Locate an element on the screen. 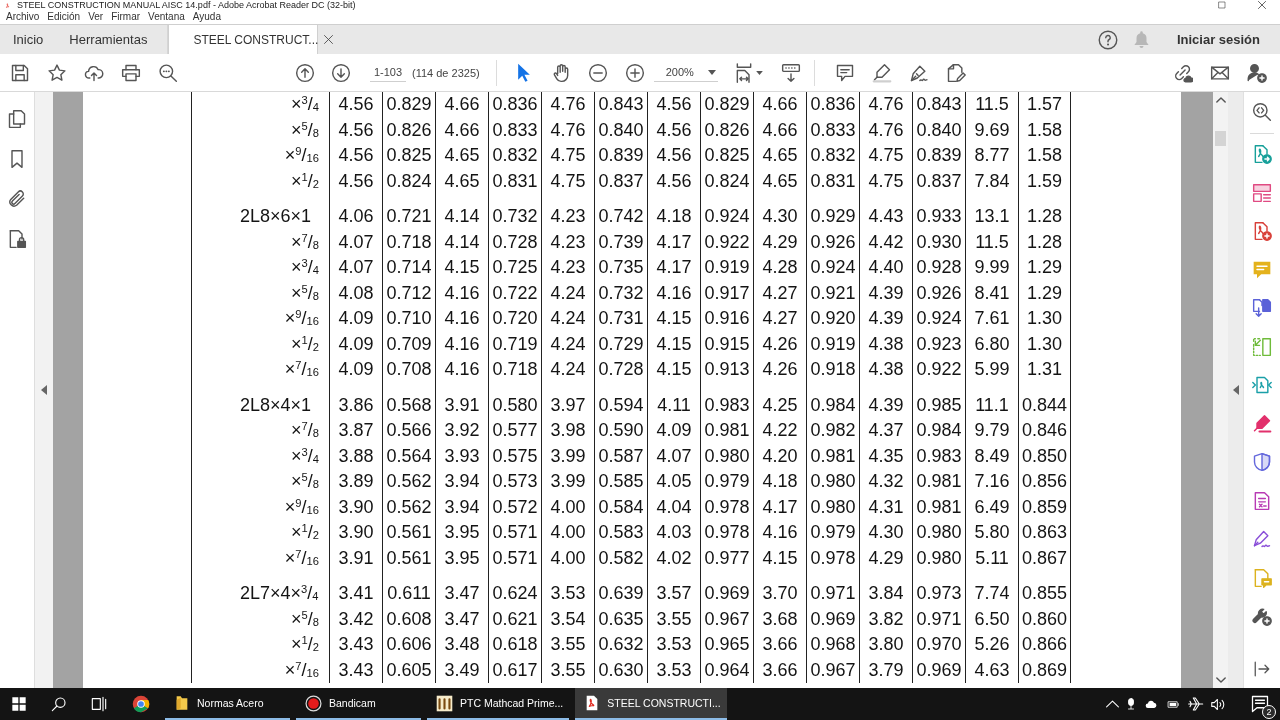 The height and width of the screenshot is (720, 1280). edit-document-icon is located at coordinates (955, 72).